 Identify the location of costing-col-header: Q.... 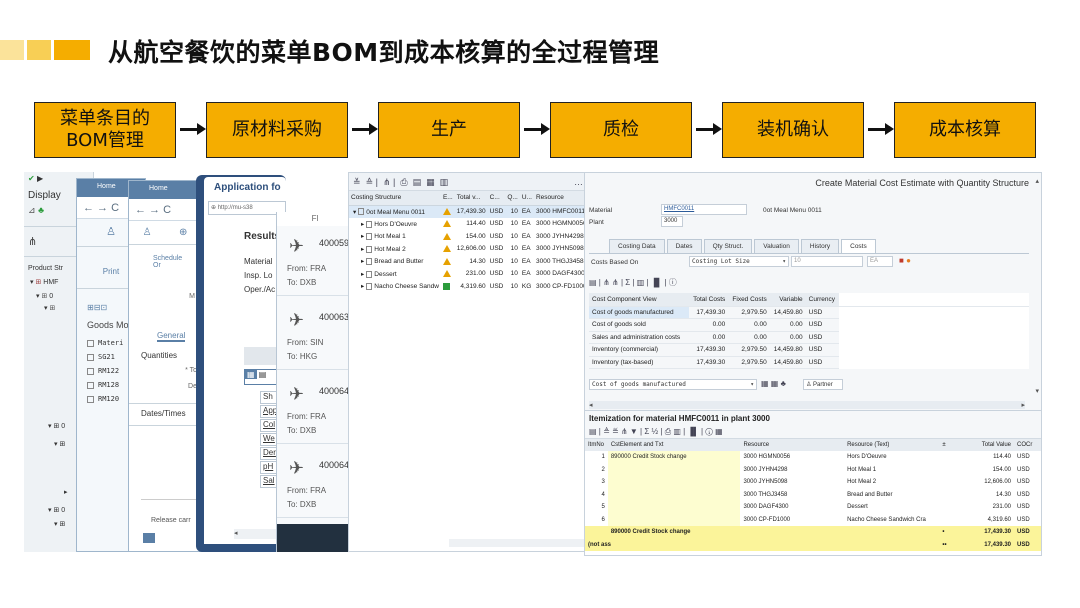
(512, 198).